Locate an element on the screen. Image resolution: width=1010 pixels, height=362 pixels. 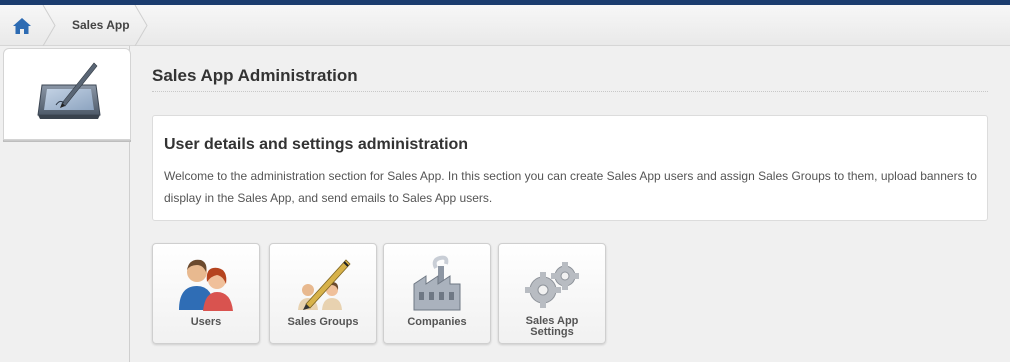
breadcrumb: Sales App is located at coordinates (505, 25).